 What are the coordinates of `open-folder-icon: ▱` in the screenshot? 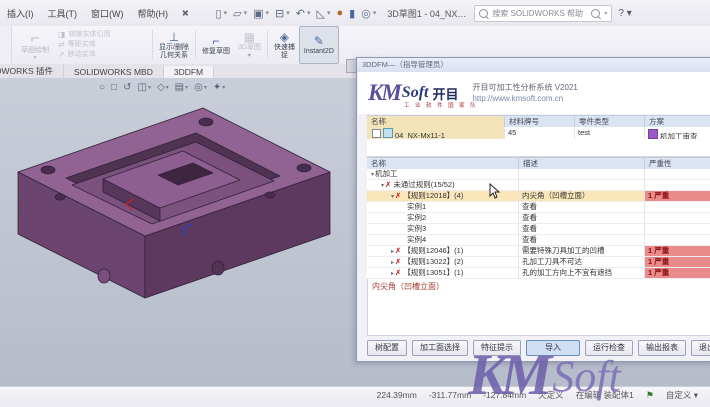 It's located at (237, 13).